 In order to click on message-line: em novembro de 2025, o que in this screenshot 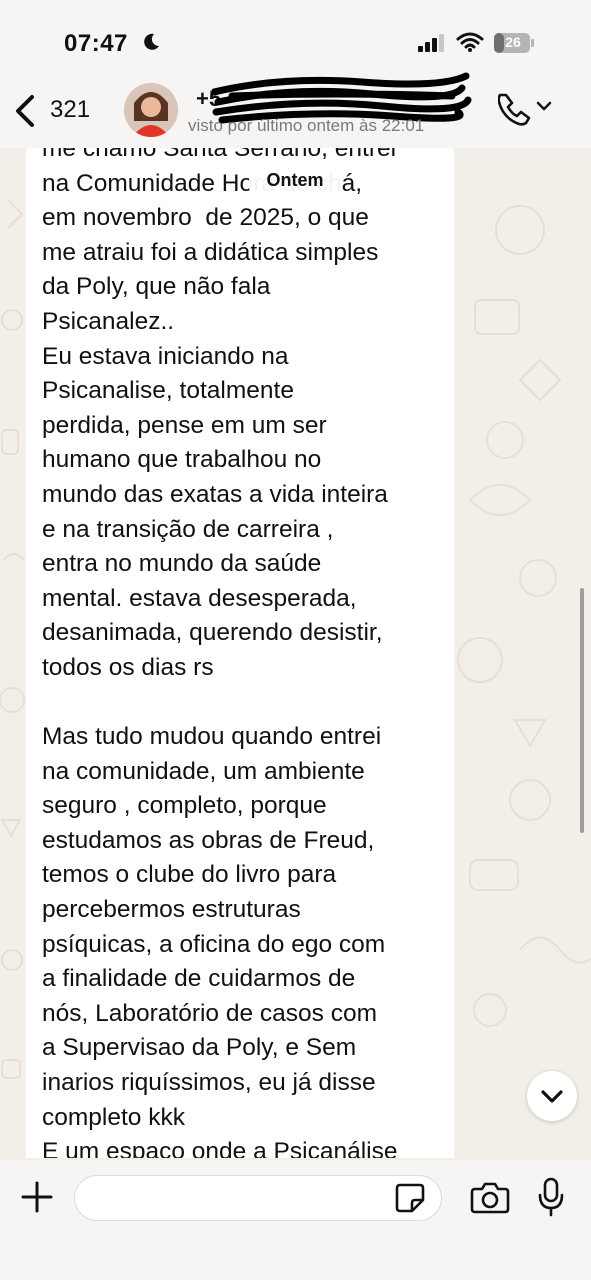, I will do `click(205, 218)`.